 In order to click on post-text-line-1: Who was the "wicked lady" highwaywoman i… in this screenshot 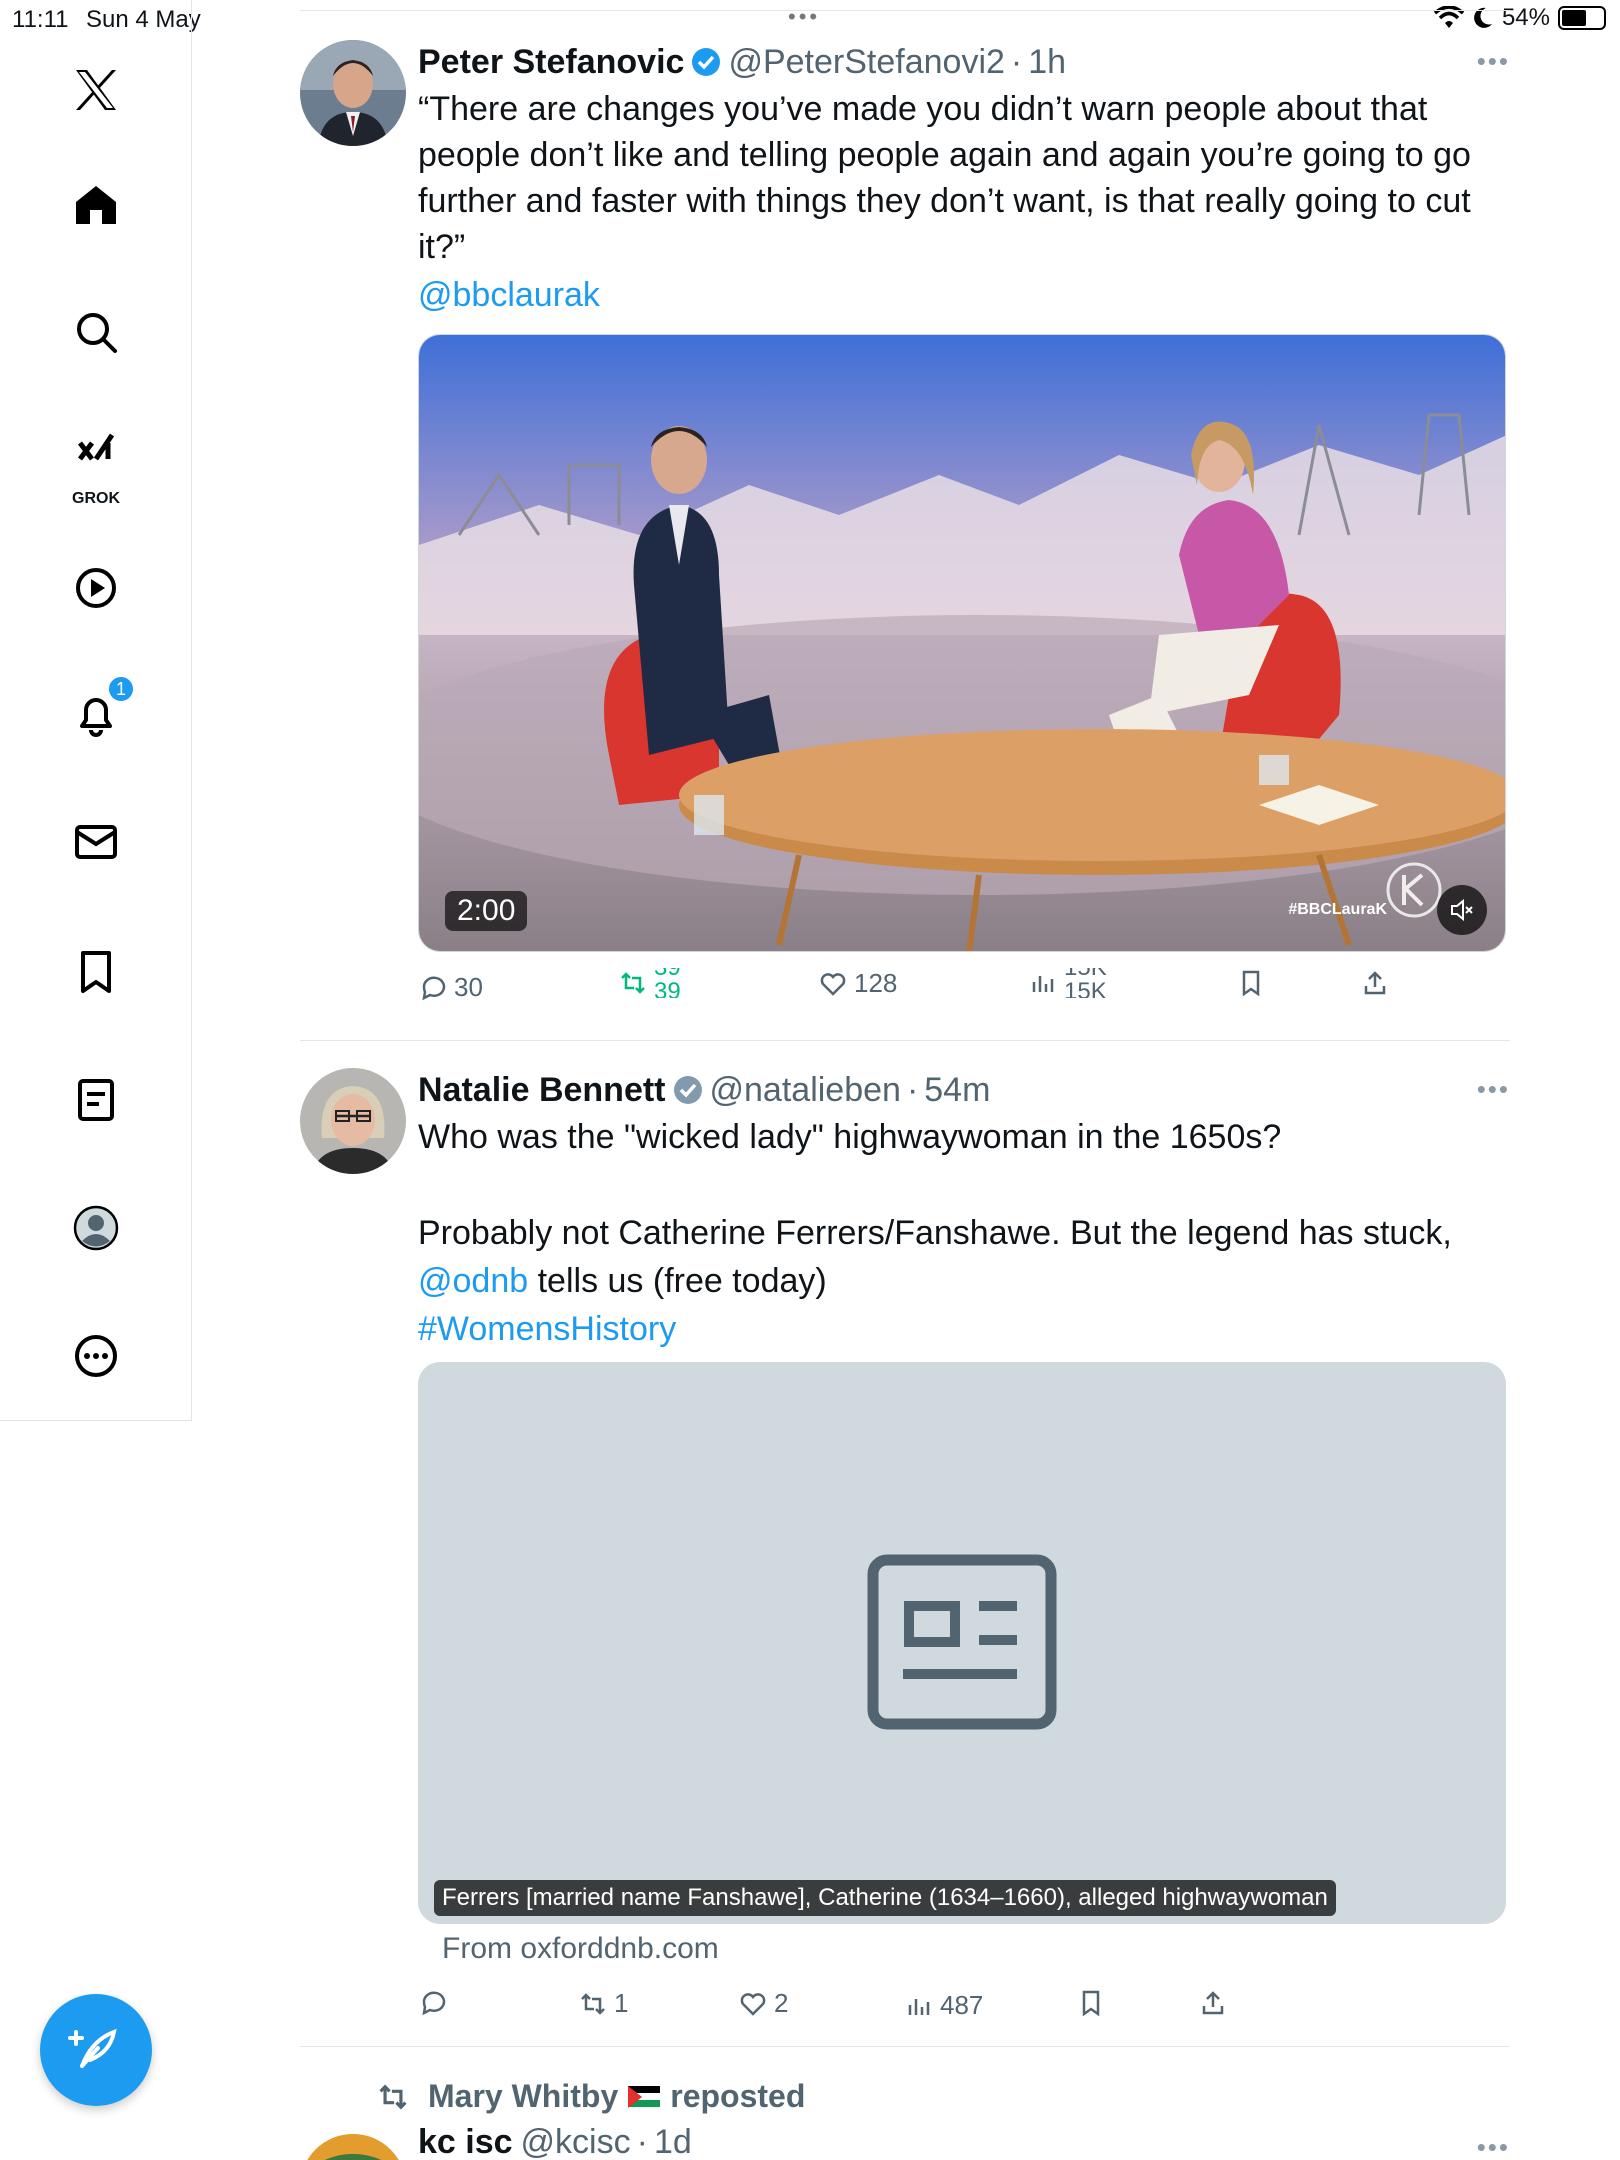, I will do `click(850, 1137)`.